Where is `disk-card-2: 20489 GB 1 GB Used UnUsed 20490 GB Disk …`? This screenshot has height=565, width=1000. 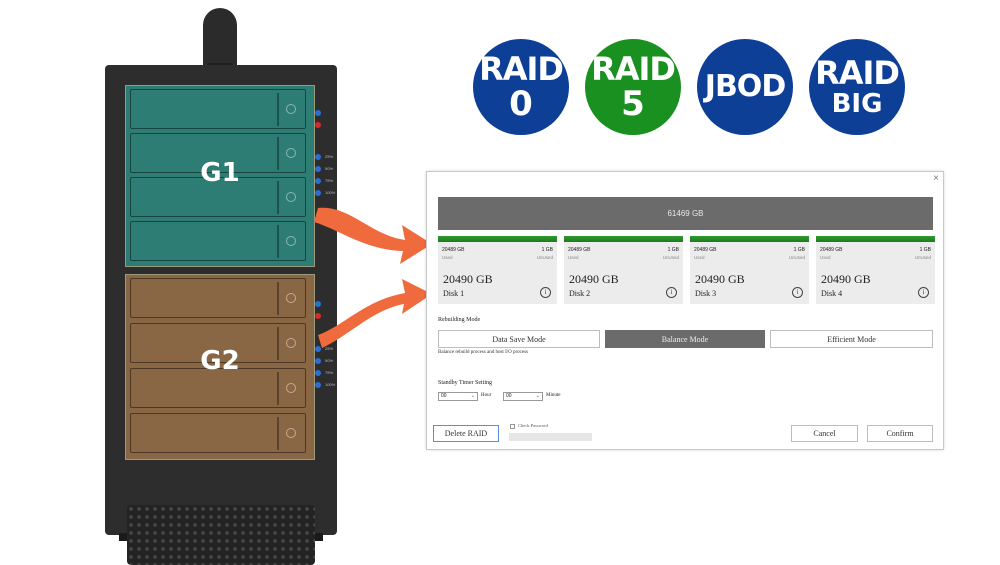
disk-card-2: 20489 GB 1 GB Used UnUsed 20490 GB Disk … is located at coordinates (623, 270).